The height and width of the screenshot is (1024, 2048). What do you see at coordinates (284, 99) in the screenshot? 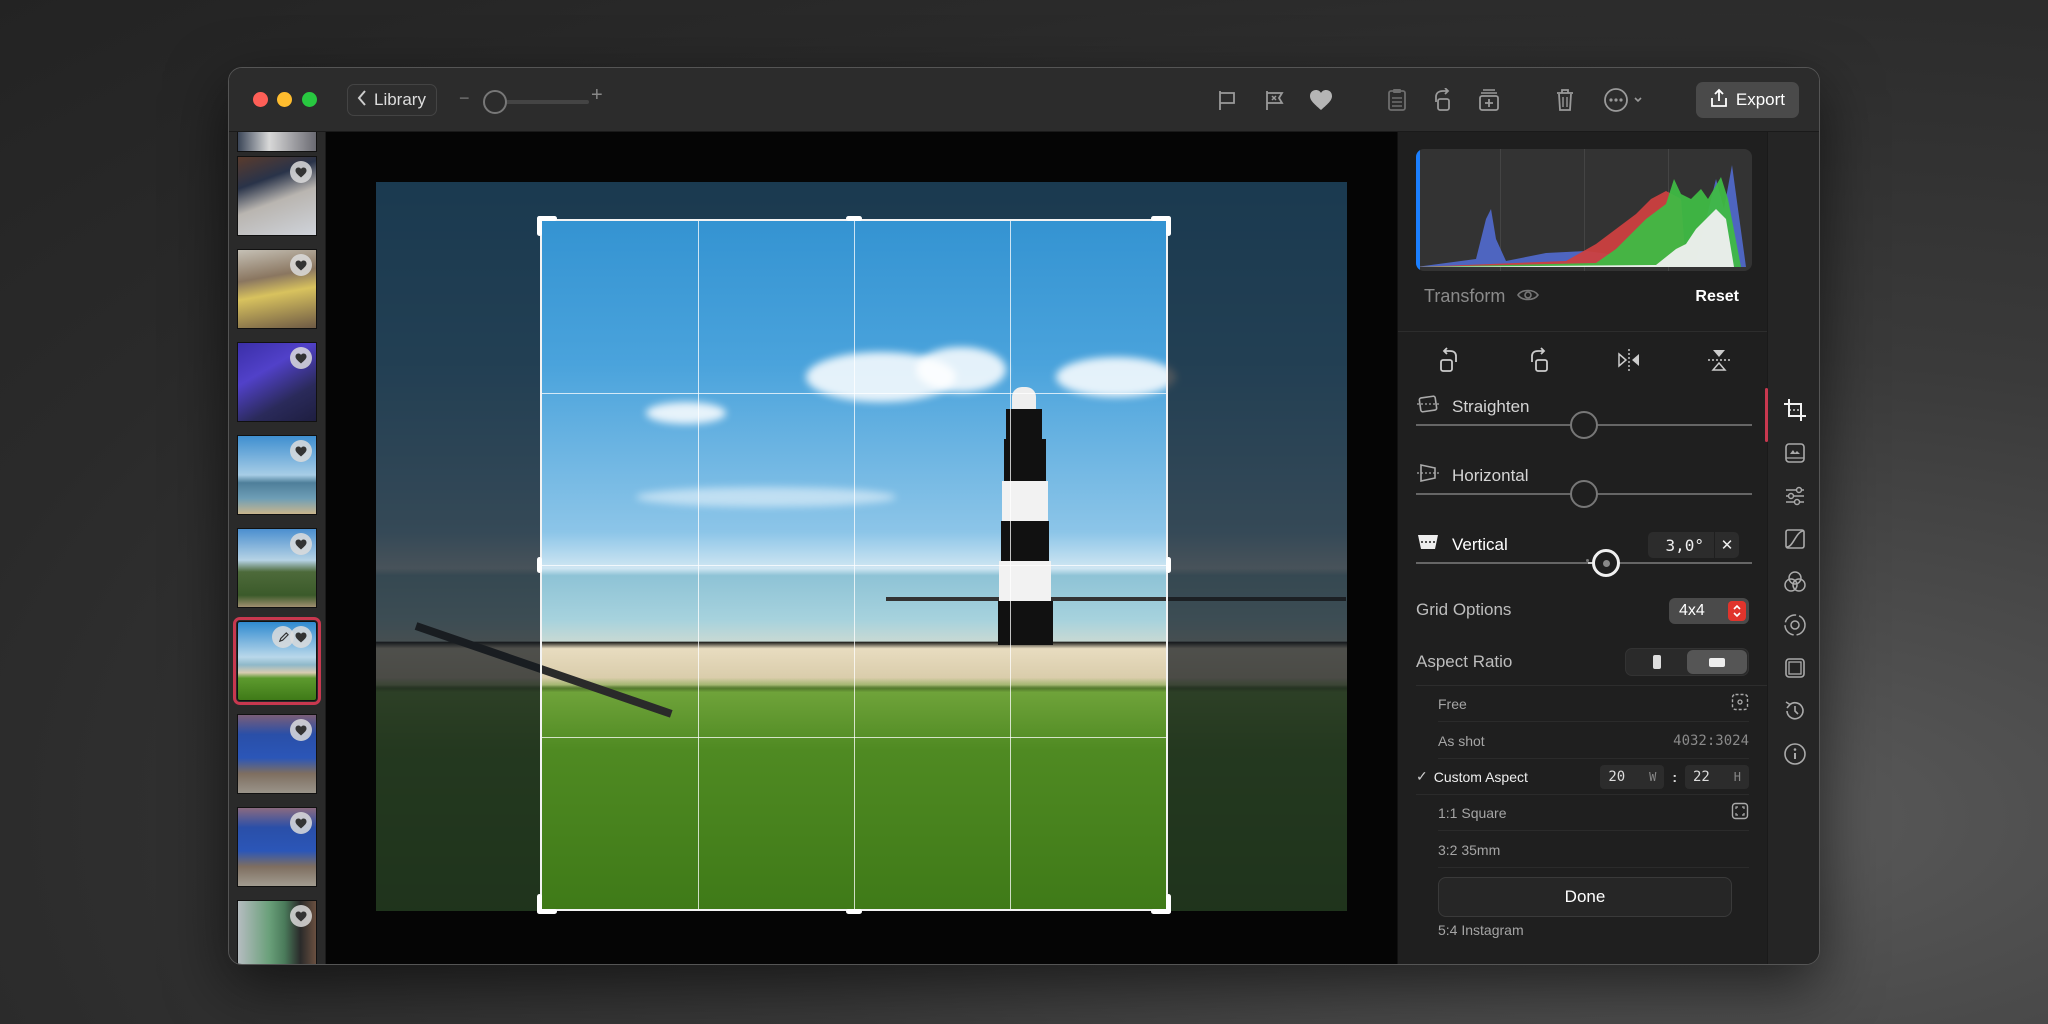
I see `minimize-window-button` at bounding box center [284, 99].